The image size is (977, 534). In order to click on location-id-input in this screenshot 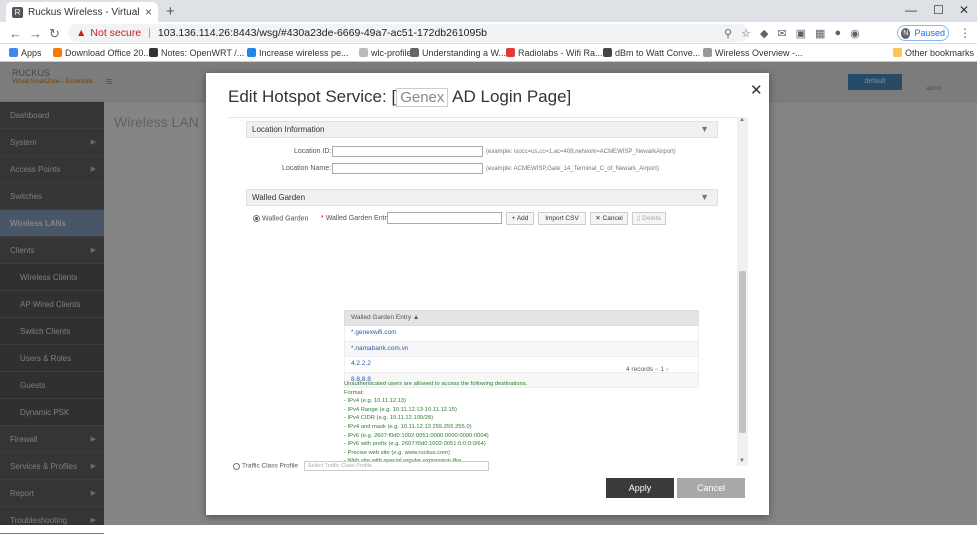, I will do `click(407, 151)`.